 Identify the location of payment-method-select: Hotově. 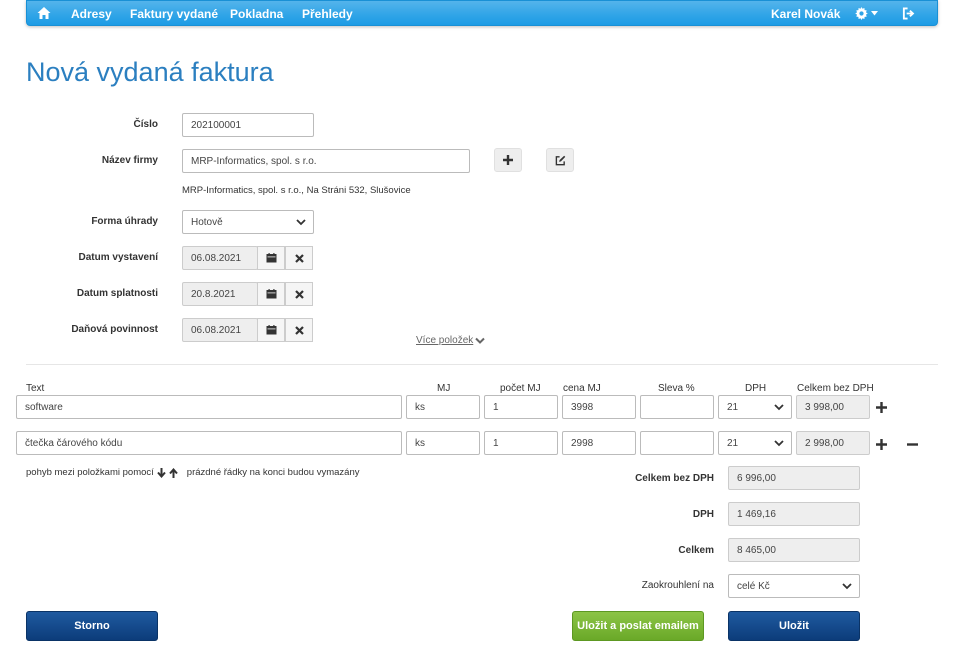
(248, 222).